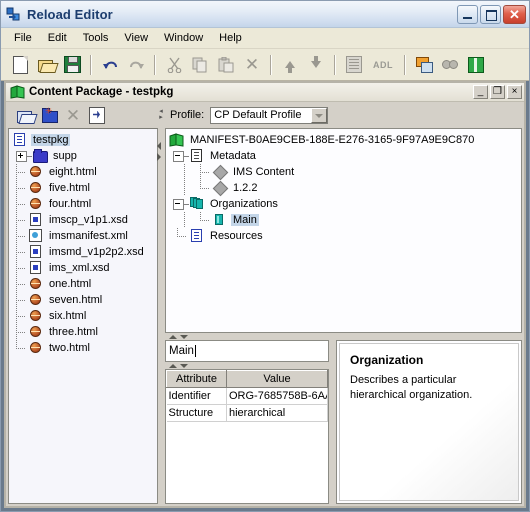 This screenshot has width=530, height=512. Describe the element at coordinates (84, 188) in the screenshot. I see `tree-node-five-html: five.html` at that location.